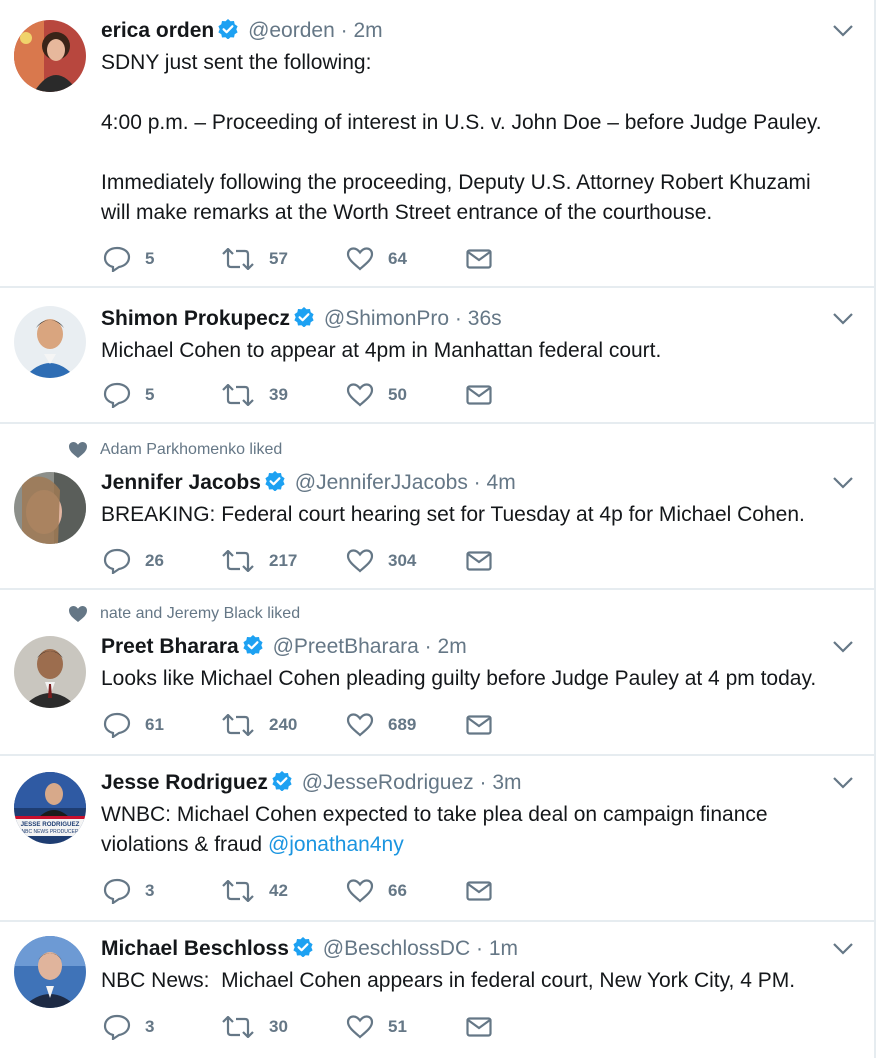 The image size is (880, 1058). What do you see at coordinates (50, 832) in the screenshot?
I see `svg-text: NBC NEWS PRODUCER` at bounding box center [50, 832].